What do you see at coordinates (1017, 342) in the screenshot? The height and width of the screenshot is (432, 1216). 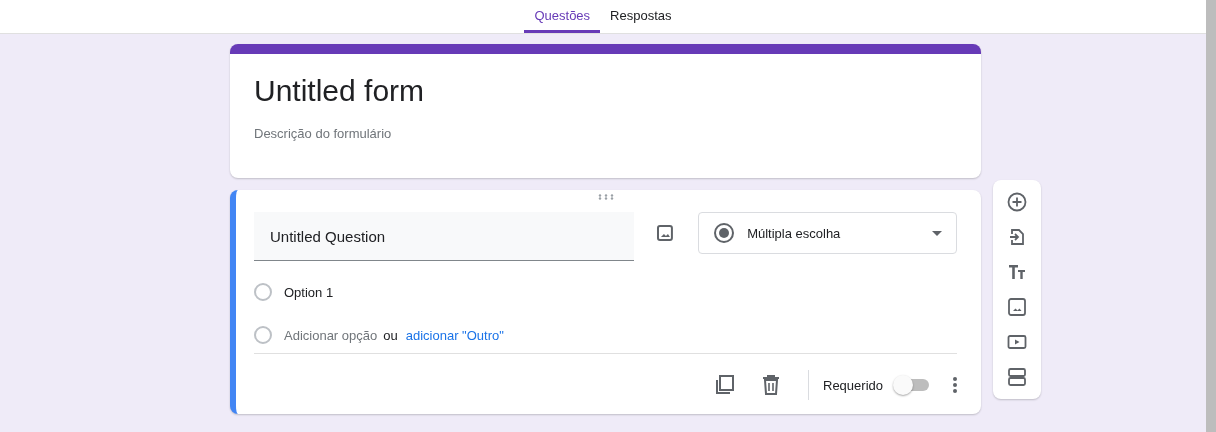 I see `video-play-icon` at bounding box center [1017, 342].